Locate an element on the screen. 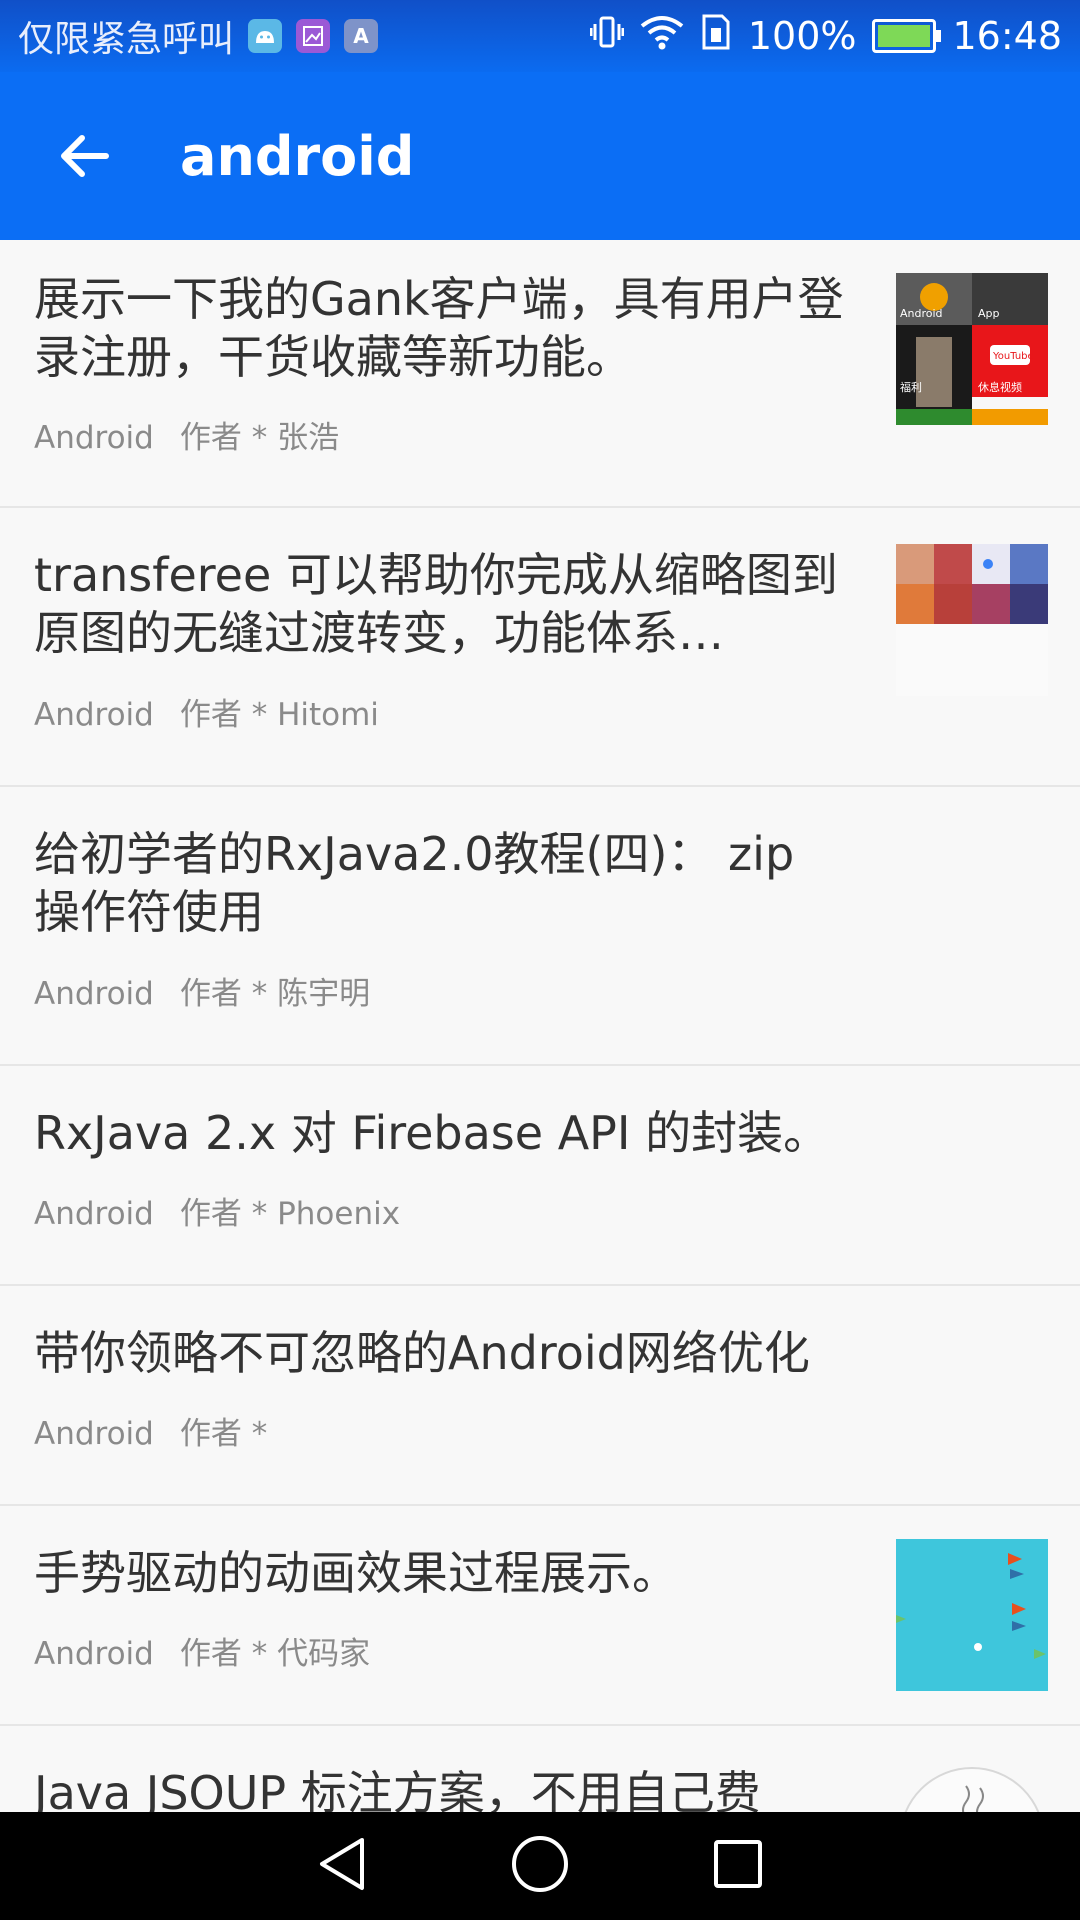 This screenshot has height=1920, width=1080. item-meta: Android 作者 * is located at coordinates (150, 1430).